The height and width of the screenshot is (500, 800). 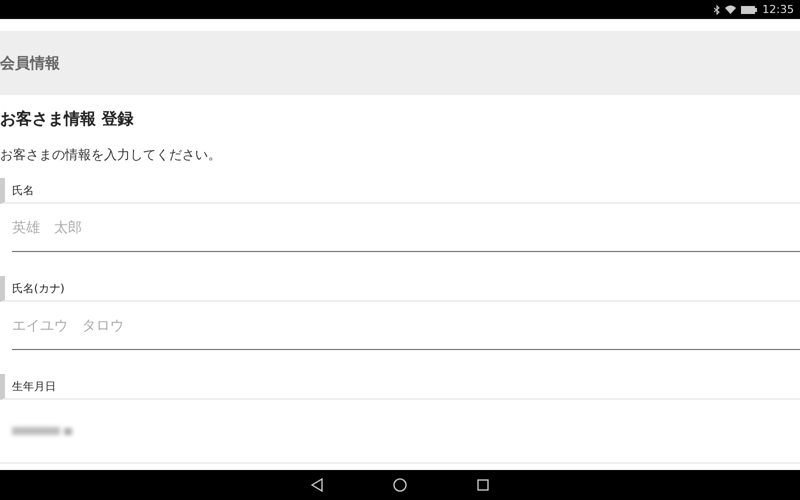 I want to click on form-description: お客さまの情報を入力してください。, so click(x=111, y=155).